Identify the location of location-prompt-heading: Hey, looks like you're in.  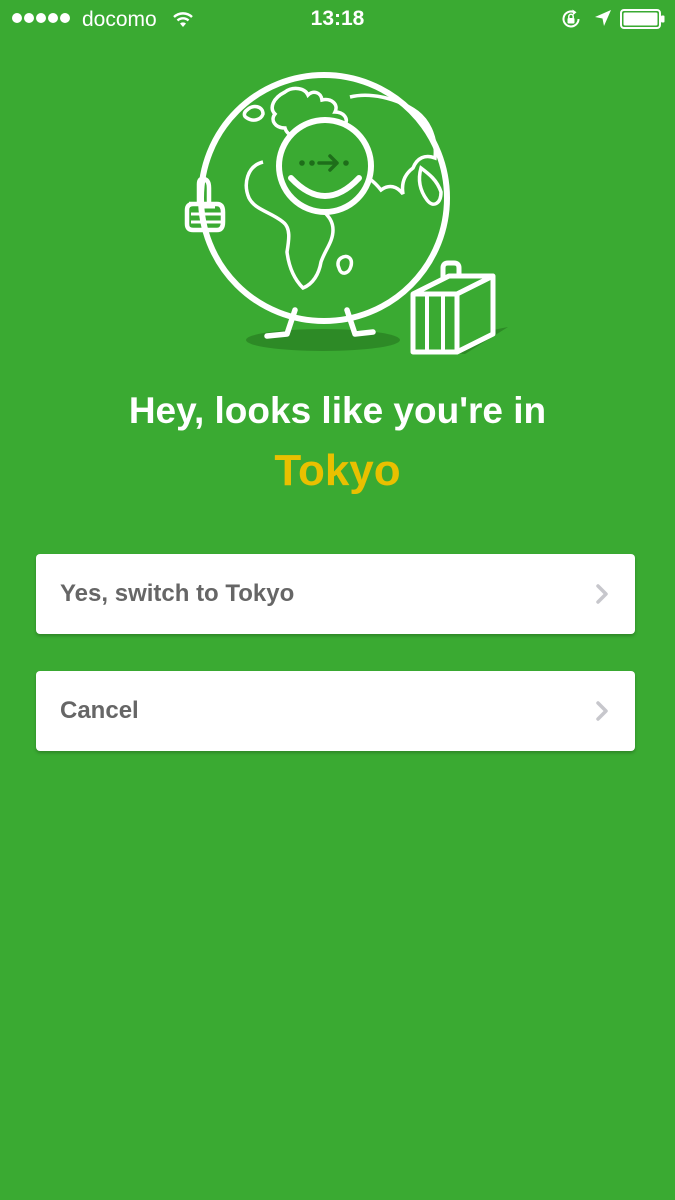
(337, 410).